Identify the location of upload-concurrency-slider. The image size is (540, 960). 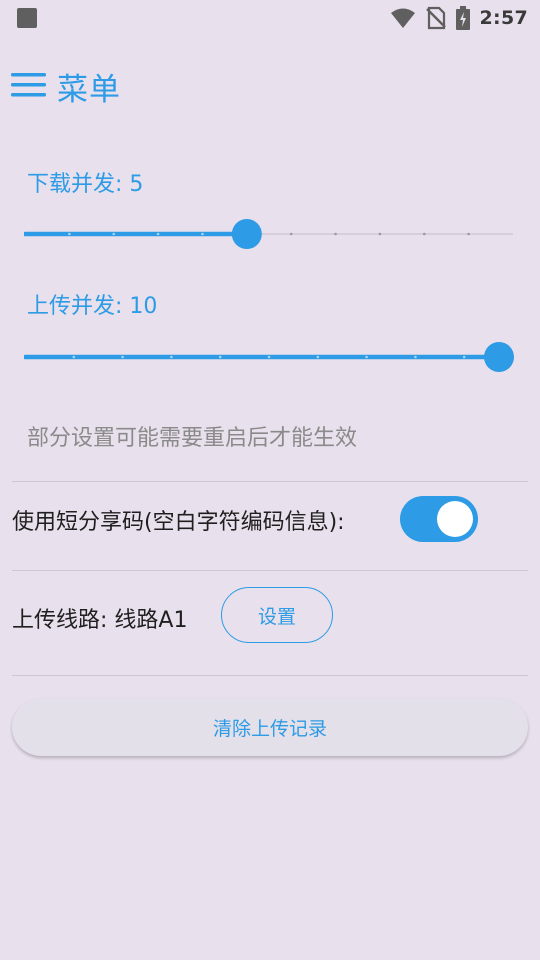
(269, 357).